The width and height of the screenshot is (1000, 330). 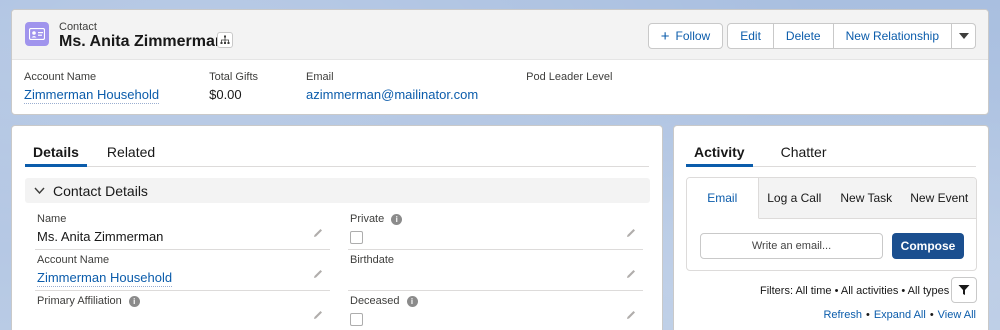 I want to click on more-actions-button, so click(x=964, y=36).